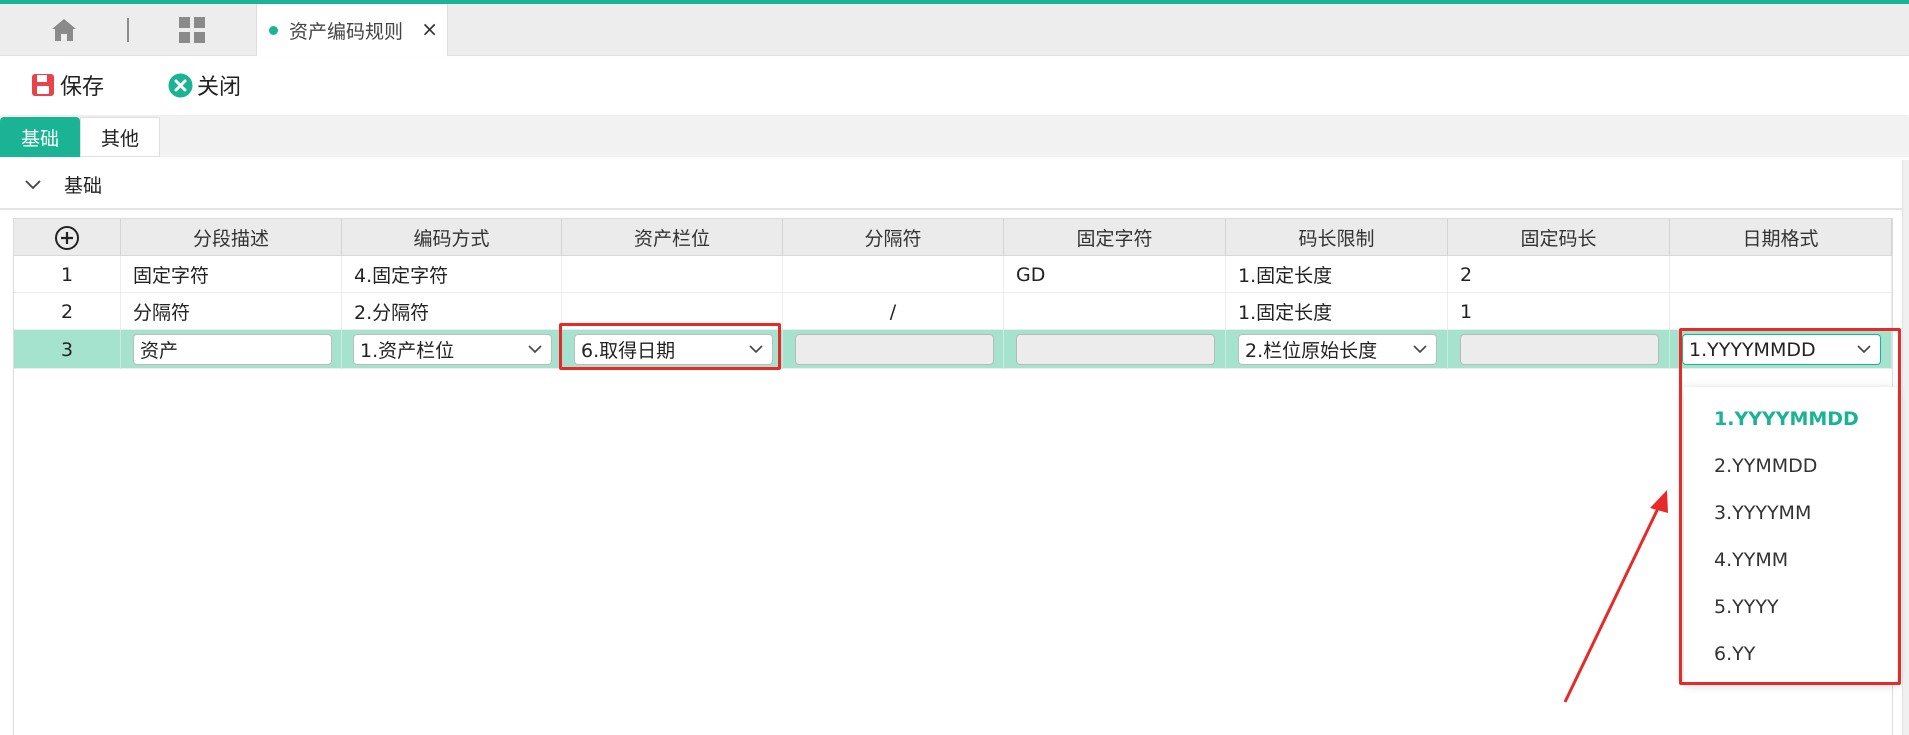 This screenshot has height=735, width=1909. I want to click on description-input: 资产, so click(232, 349).